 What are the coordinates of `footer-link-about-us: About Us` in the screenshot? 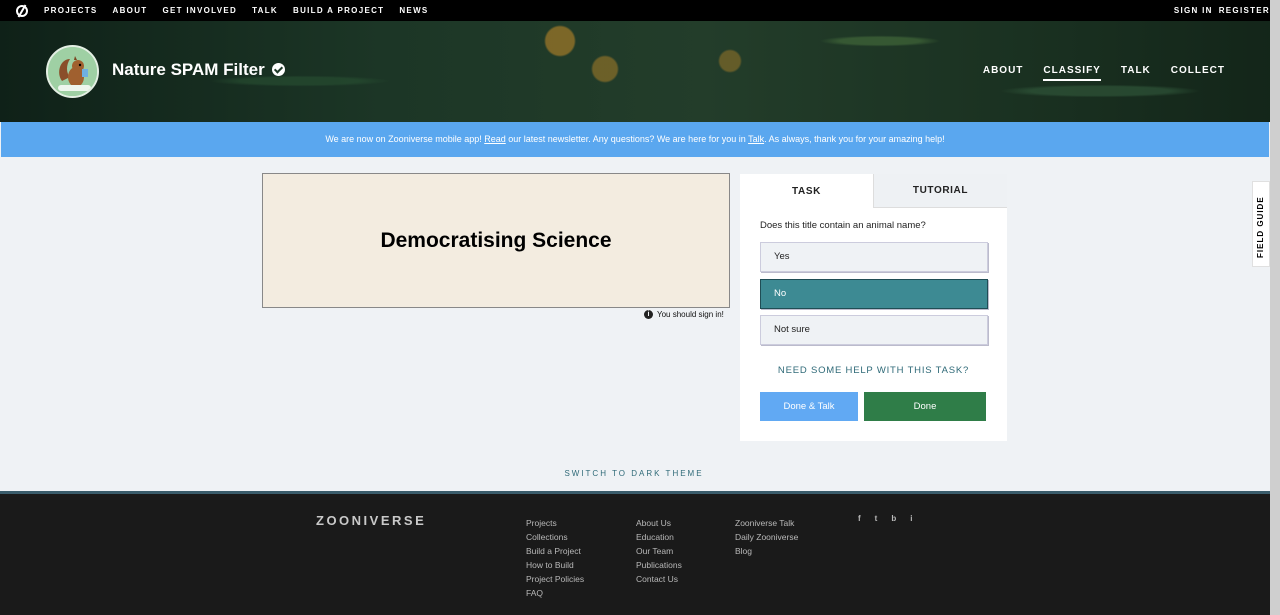 It's located at (659, 523).